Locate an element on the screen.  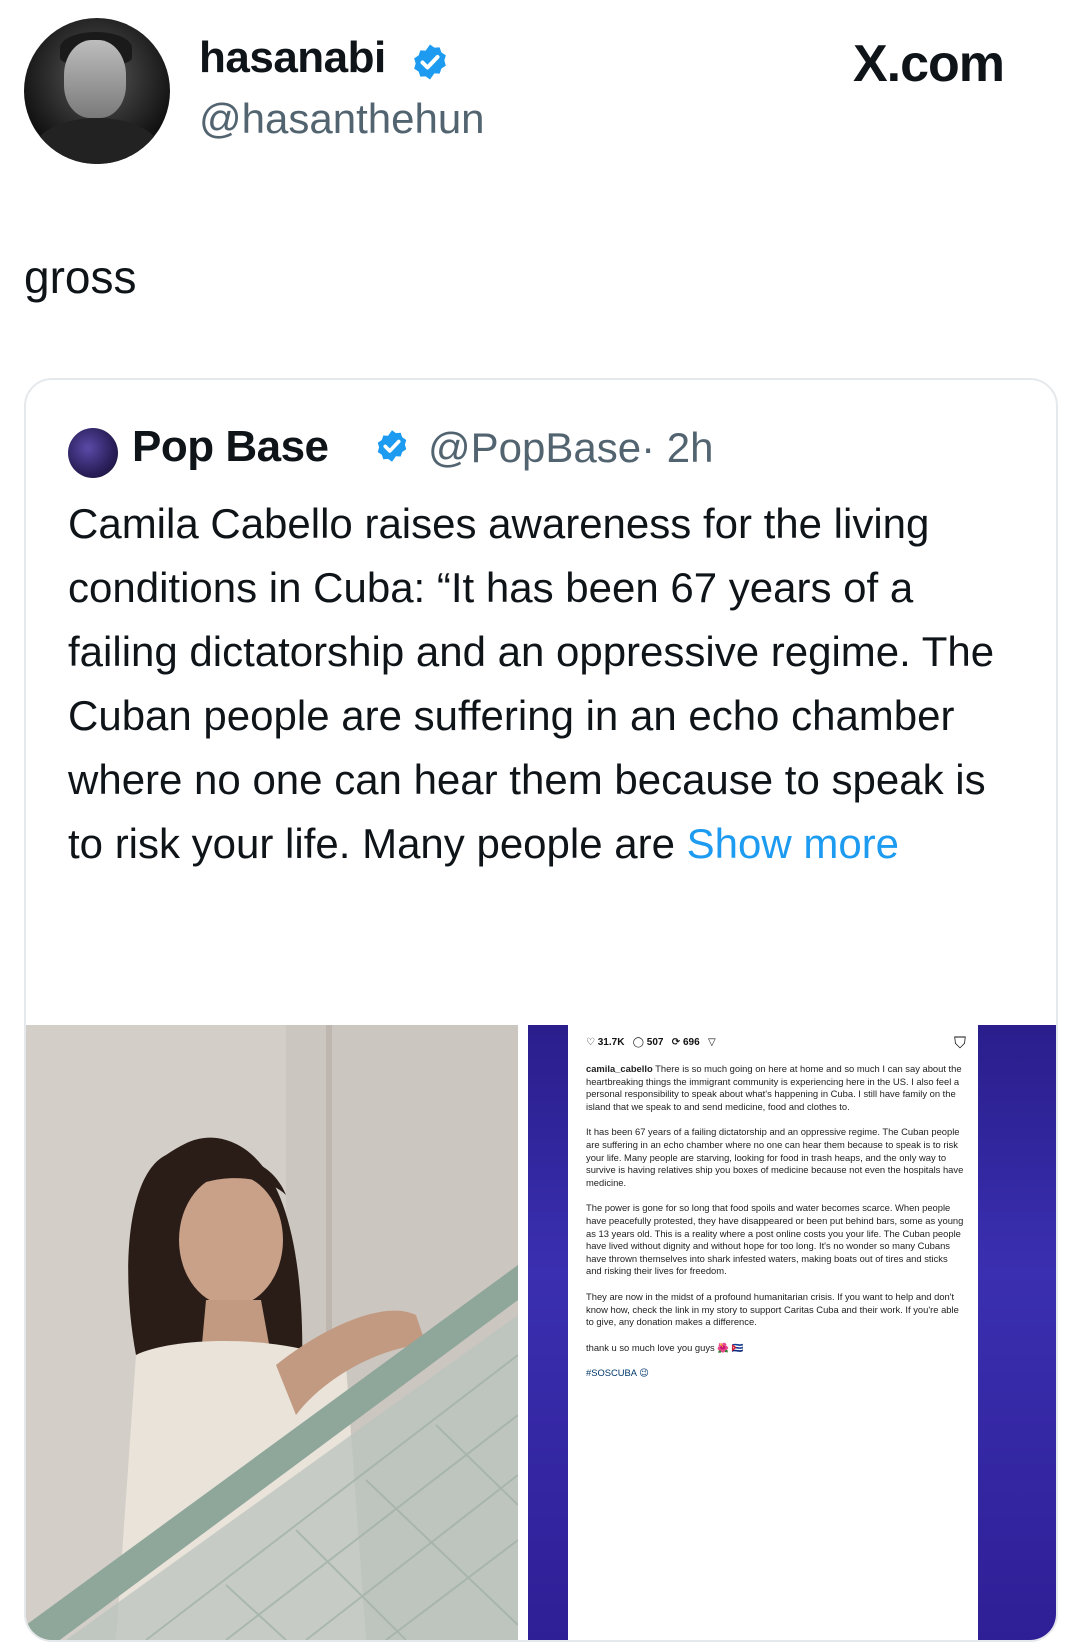
quoted-author-name: Pop Base is located at coordinates (230, 447).